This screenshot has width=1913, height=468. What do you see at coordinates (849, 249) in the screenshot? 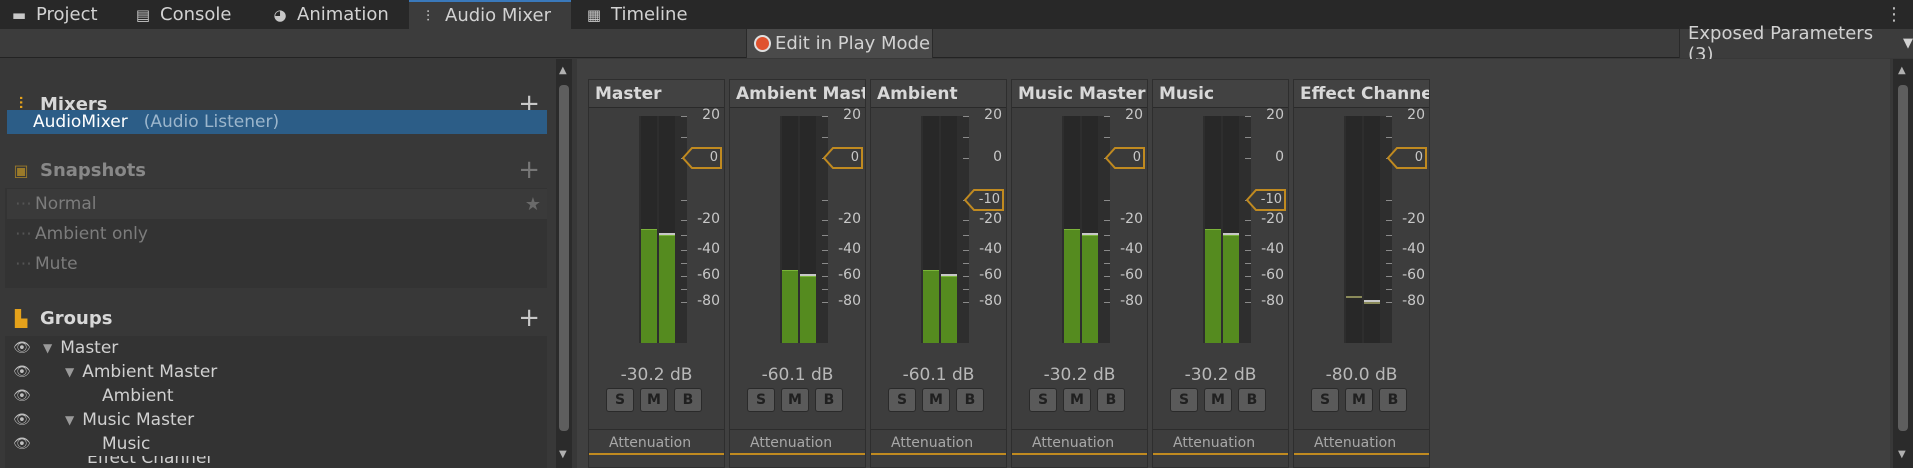
I see `scale-label: -40` at bounding box center [849, 249].